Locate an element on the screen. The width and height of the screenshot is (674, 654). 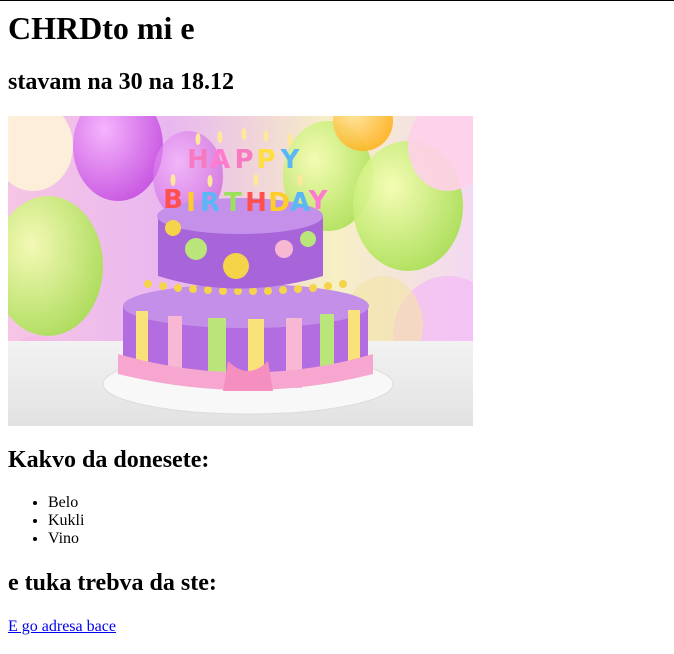
bring-list: Belo Kukli Vino is located at coordinates (337, 521).